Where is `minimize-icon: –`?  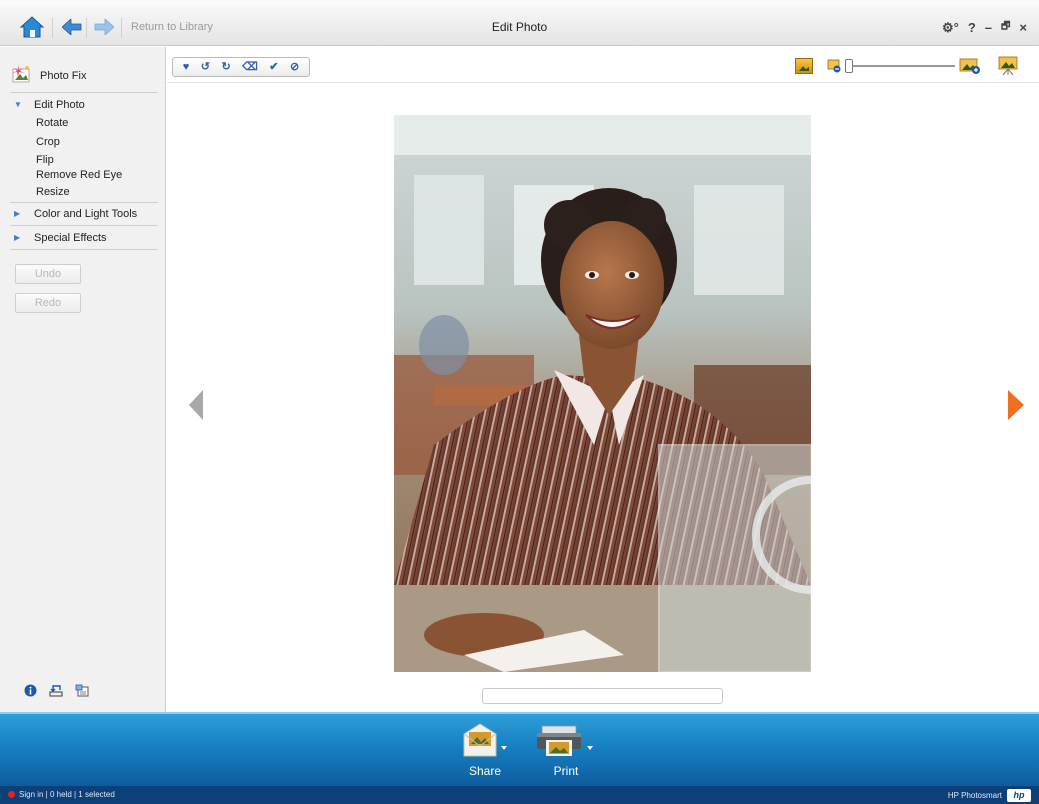
minimize-icon: – is located at coordinates (988, 27).